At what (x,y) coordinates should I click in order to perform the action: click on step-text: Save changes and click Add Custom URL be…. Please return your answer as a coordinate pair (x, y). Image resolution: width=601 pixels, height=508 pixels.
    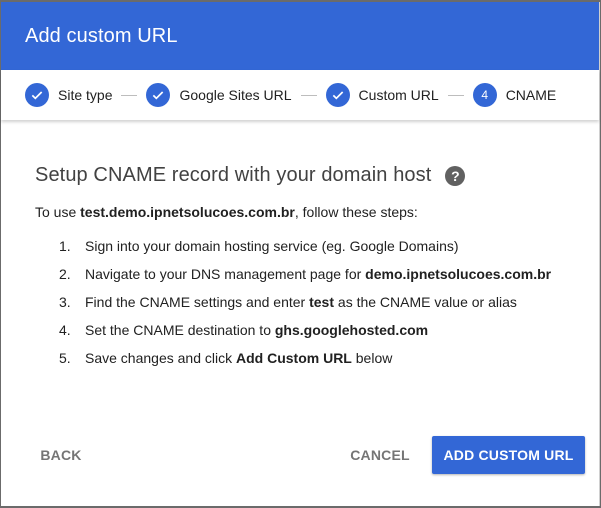
    Looking at the image, I should click on (238, 358).